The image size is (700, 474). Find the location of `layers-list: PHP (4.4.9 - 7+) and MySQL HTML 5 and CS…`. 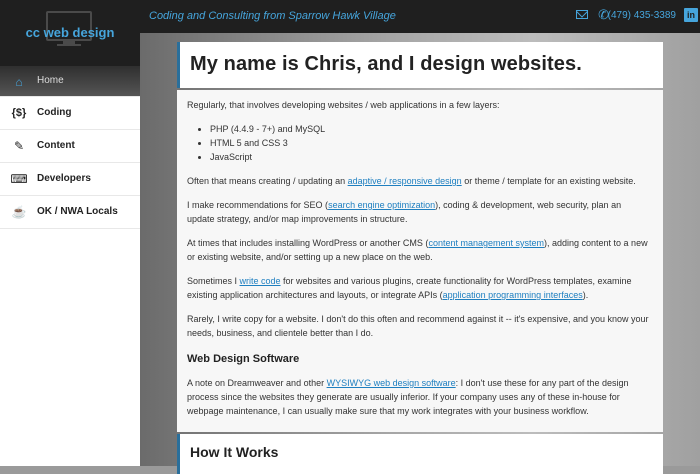

layers-list: PHP (4.4.9 - 7+) and MySQL HTML 5 and CS… is located at coordinates (419, 143).